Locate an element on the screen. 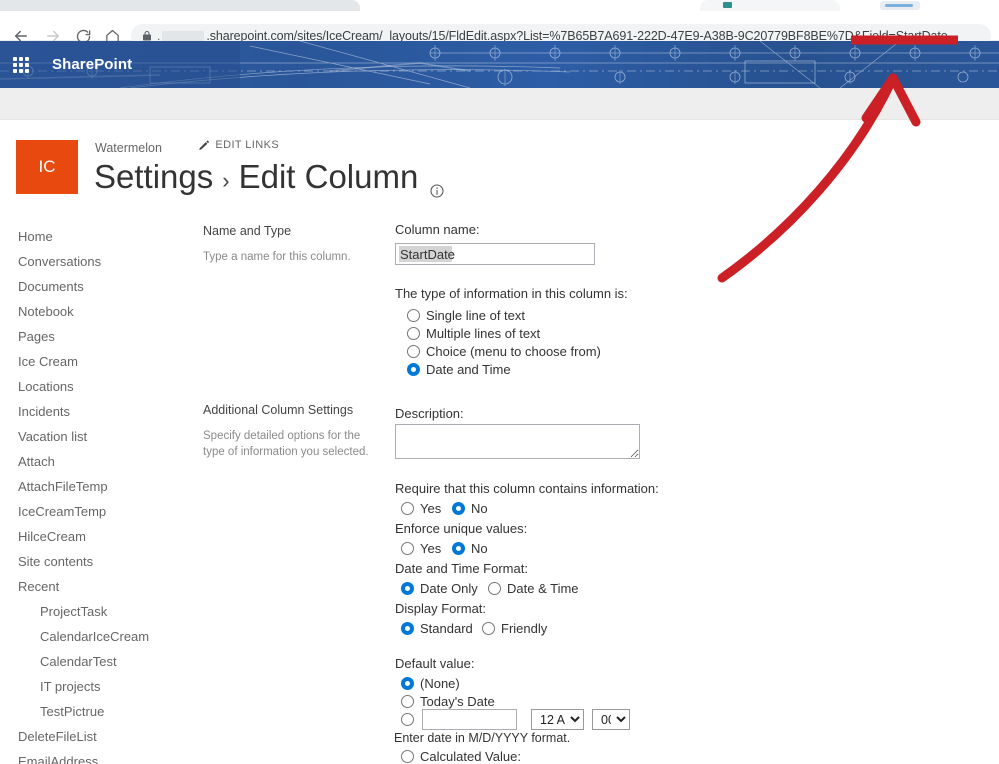 The image size is (999, 764). sidebar-item-home: Home is located at coordinates (105, 236).